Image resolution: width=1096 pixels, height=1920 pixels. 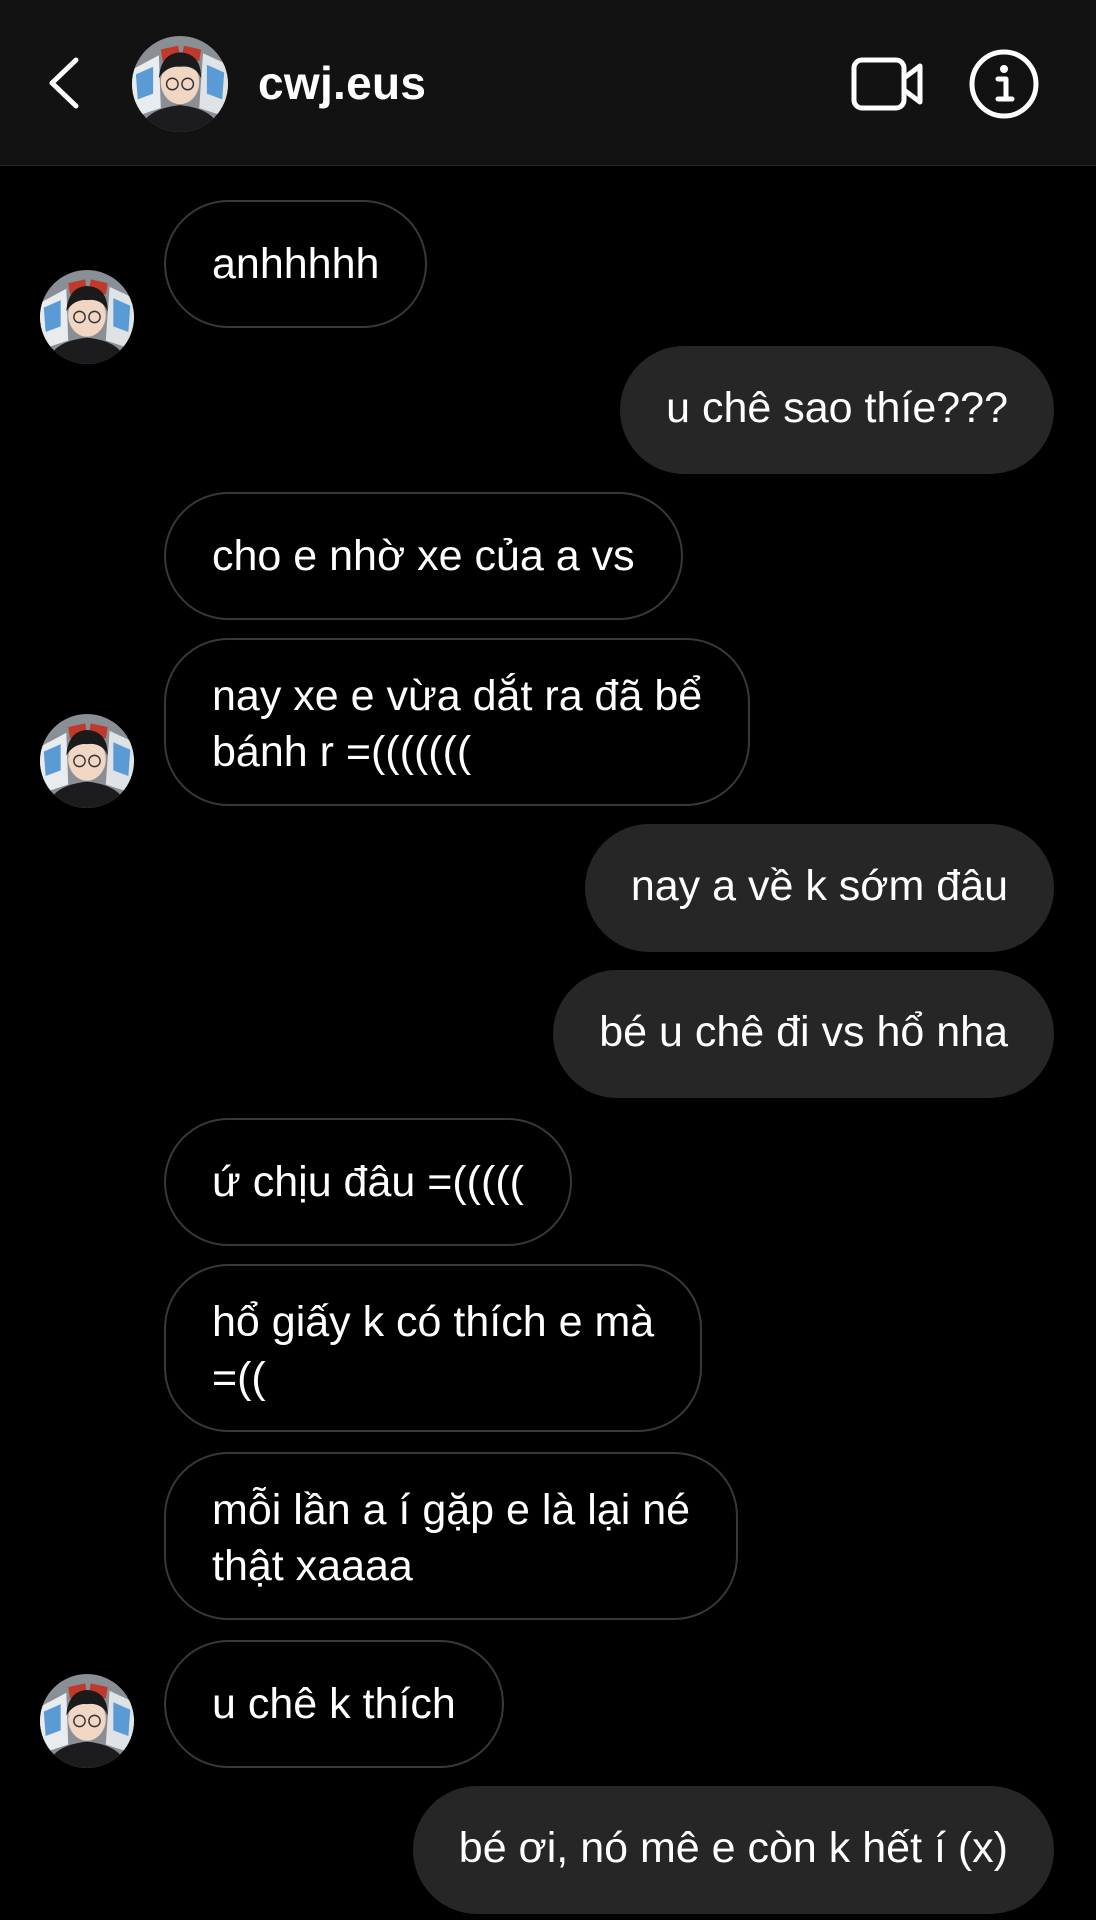 I want to click on video-call-button, so click(x=888, y=84).